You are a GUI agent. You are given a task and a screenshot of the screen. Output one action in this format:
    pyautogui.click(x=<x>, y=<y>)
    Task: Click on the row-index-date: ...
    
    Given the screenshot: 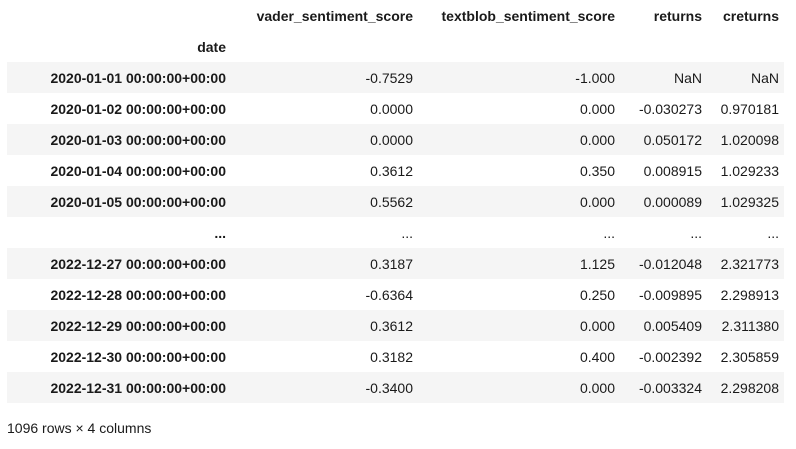 What is the action you would take?
    pyautogui.click(x=220, y=232)
    